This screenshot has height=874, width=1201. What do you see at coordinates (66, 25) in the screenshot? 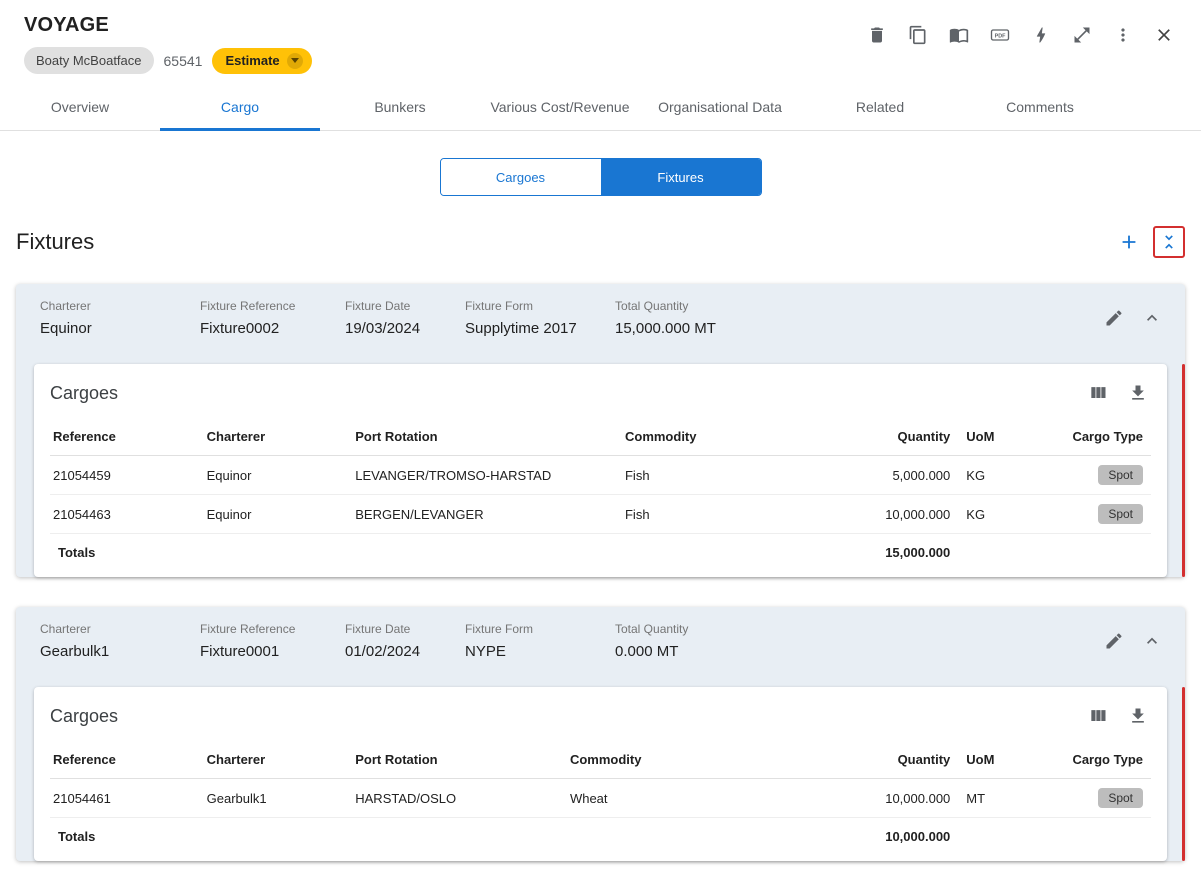
I see `page-title: VOYAGE` at bounding box center [66, 25].